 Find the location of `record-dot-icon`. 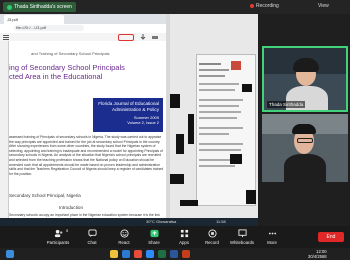

record-dot-icon is located at coordinates (252, 6).